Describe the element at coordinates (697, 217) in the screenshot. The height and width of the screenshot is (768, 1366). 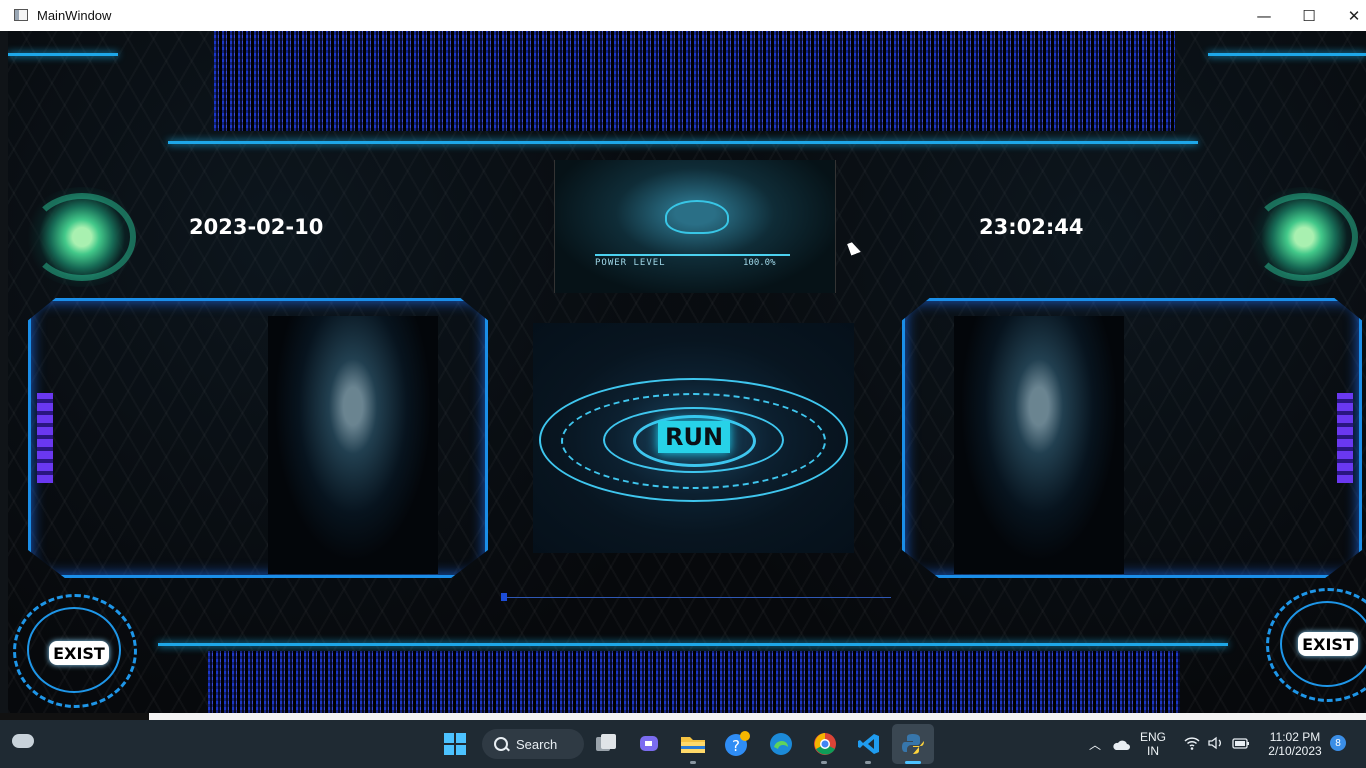
I see `robot-visor-icon` at that location.